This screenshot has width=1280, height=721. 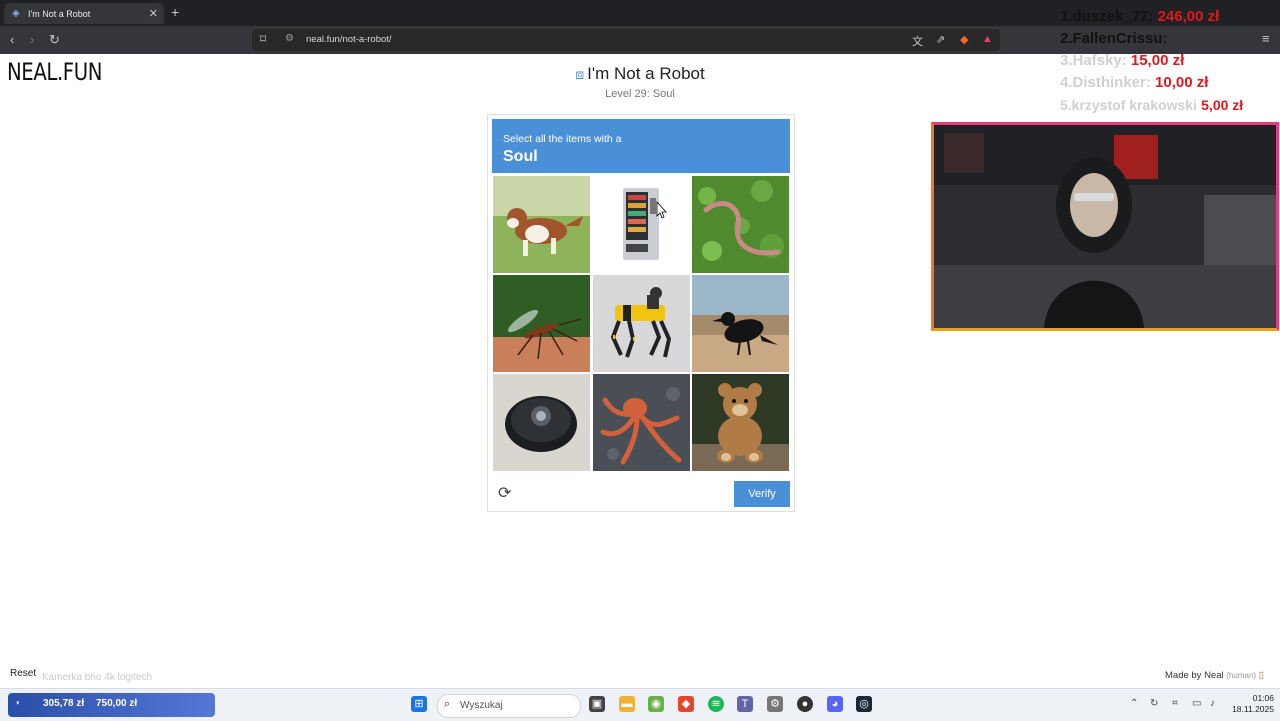 What do you see at coordinates (16, 13) in the screenshot?
I see `robot-icon: ◈` at bounding box center [16, 13].